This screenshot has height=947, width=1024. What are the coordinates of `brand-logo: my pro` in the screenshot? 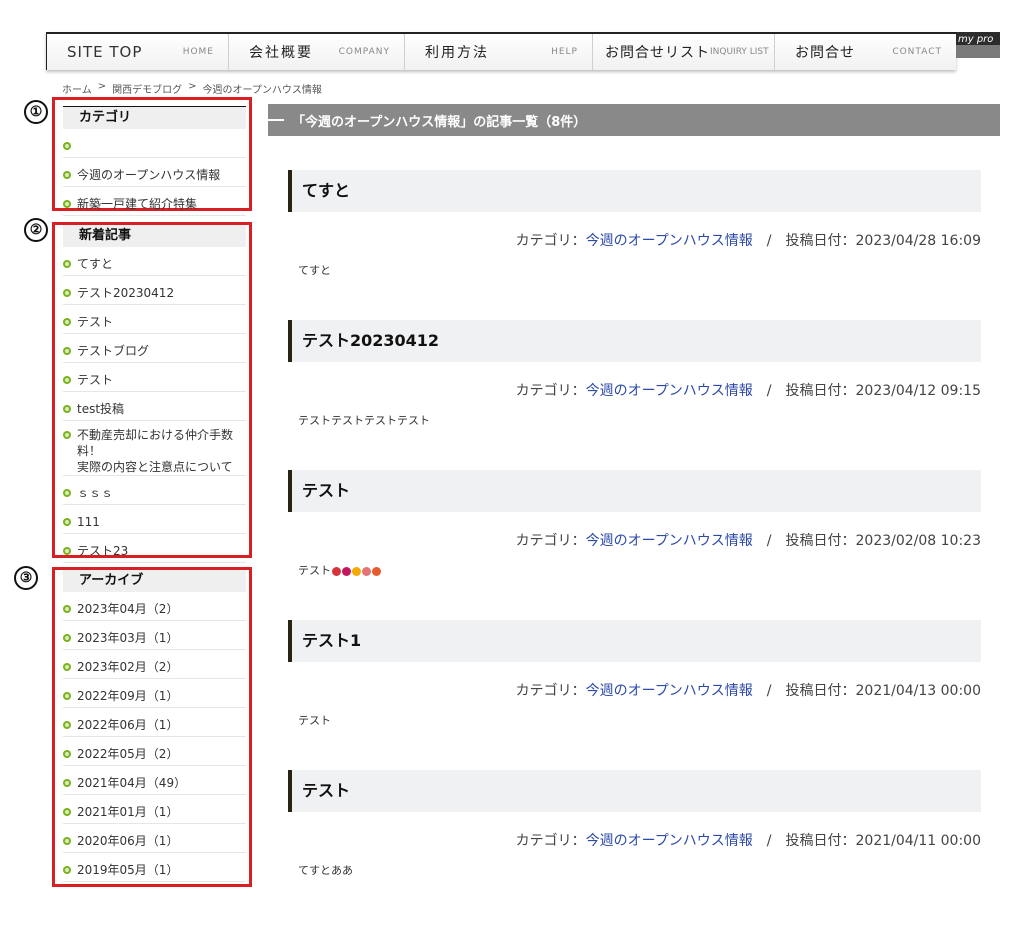 It's located at (978, 45).